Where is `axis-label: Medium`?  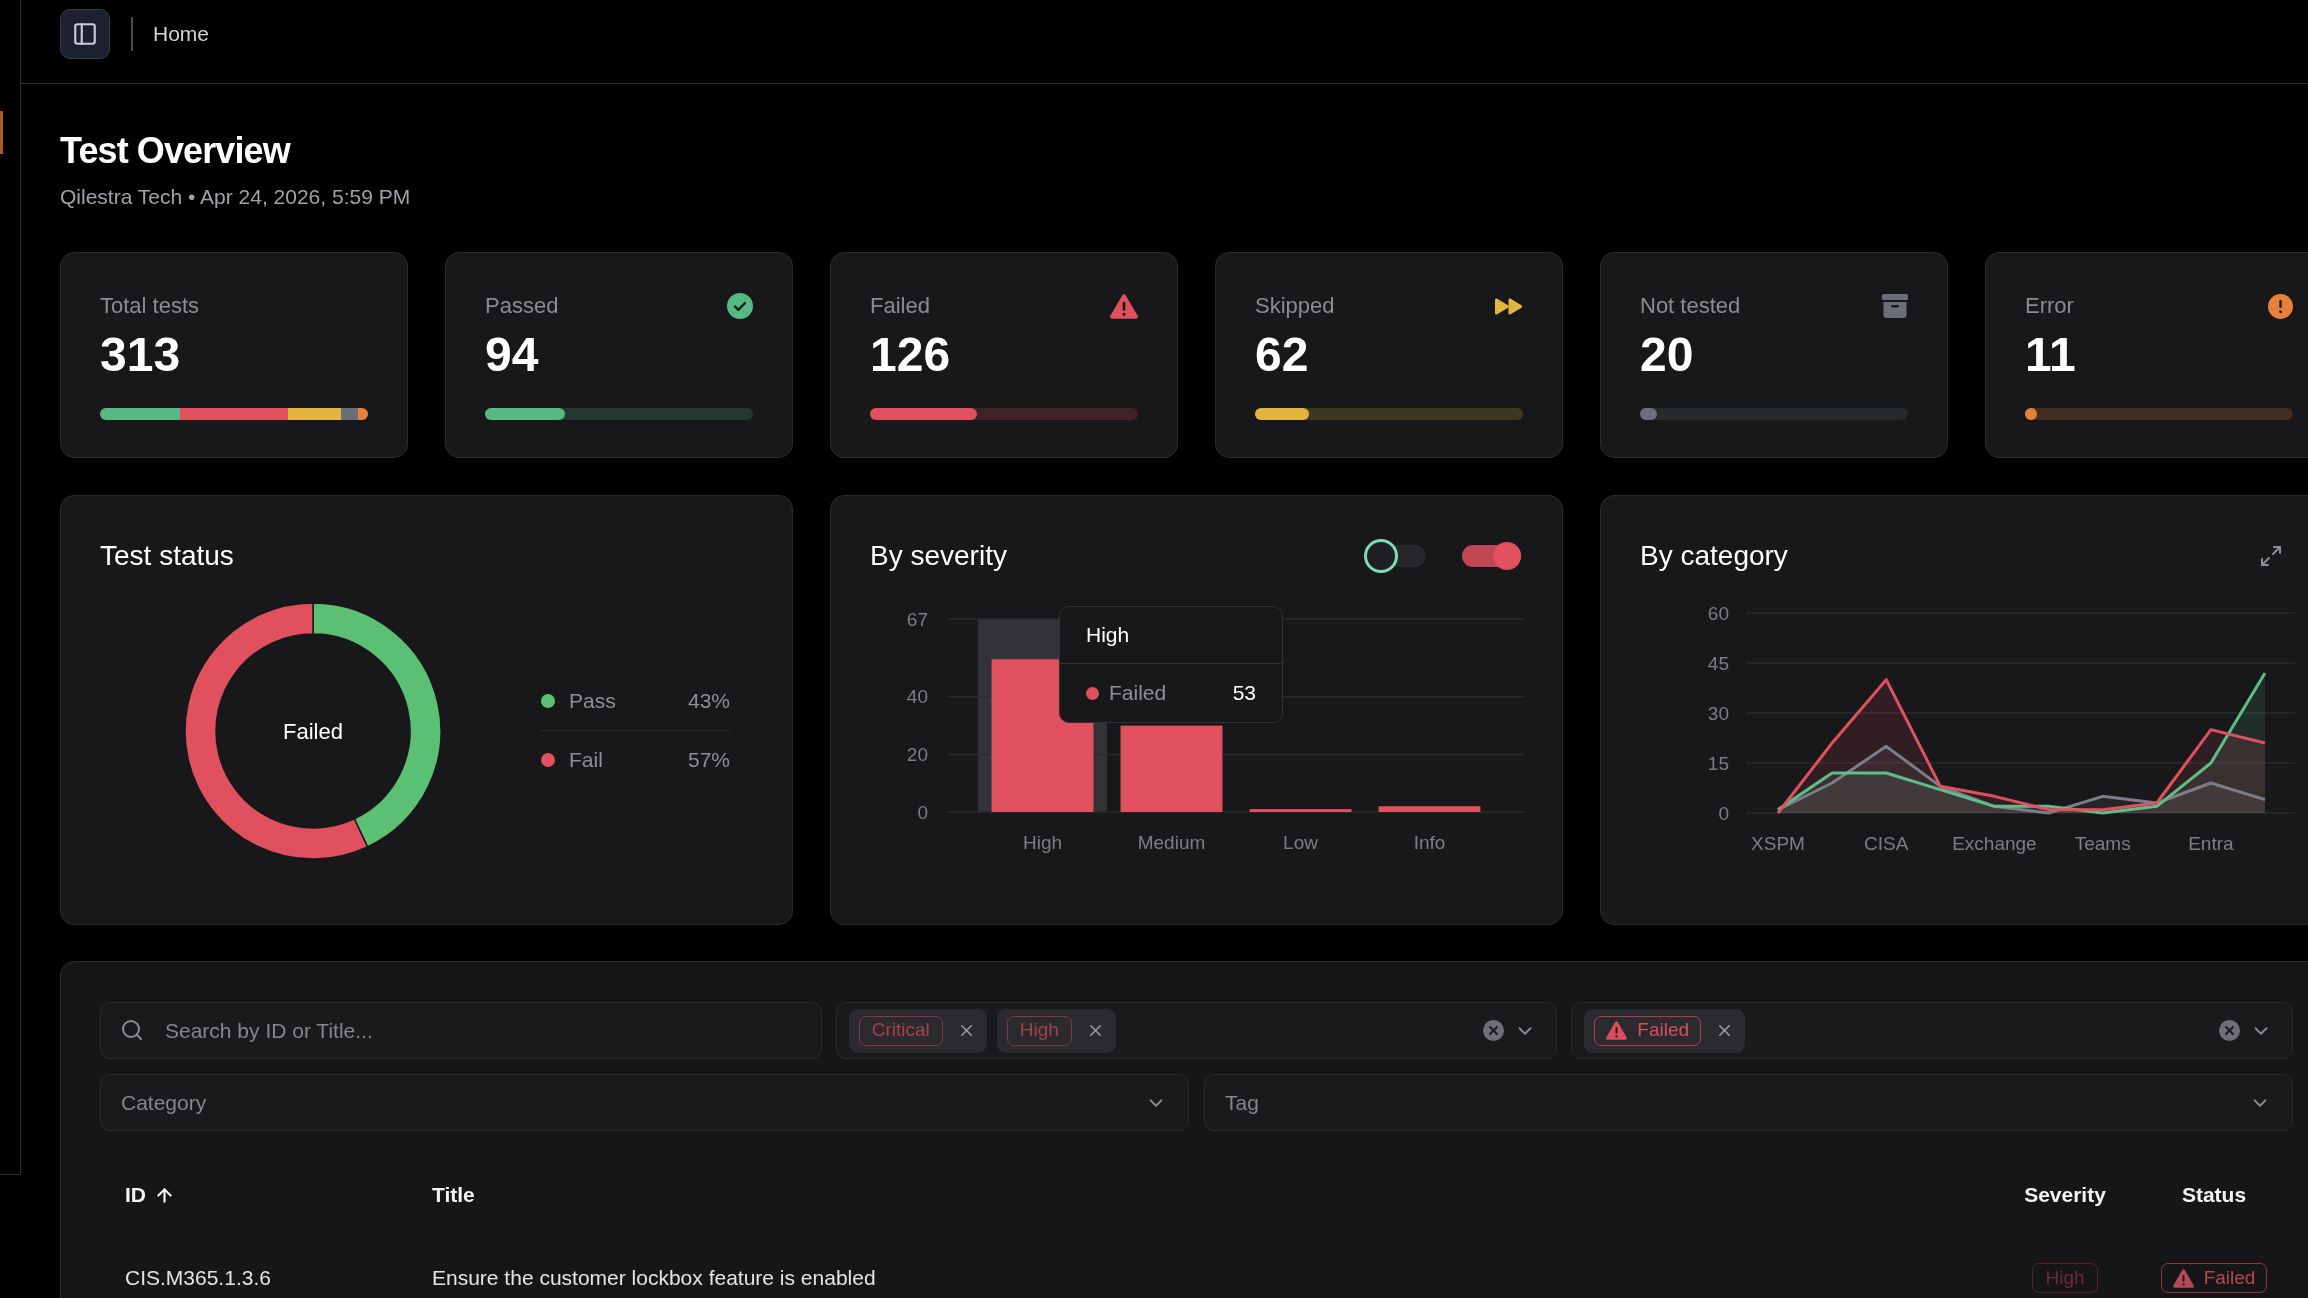 axis-label: Medium is located at coordinates (1171, 842).